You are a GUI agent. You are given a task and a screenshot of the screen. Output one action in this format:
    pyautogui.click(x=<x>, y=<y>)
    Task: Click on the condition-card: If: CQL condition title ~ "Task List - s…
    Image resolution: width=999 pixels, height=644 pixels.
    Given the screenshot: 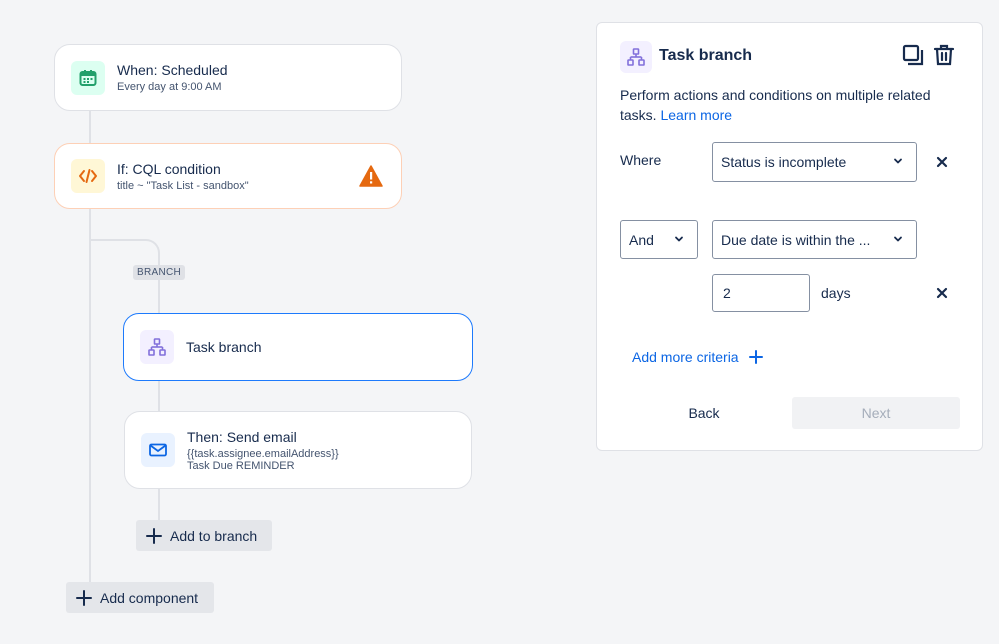 What is the action you would take?
    pyautogui.click(x=228, y=176)
    